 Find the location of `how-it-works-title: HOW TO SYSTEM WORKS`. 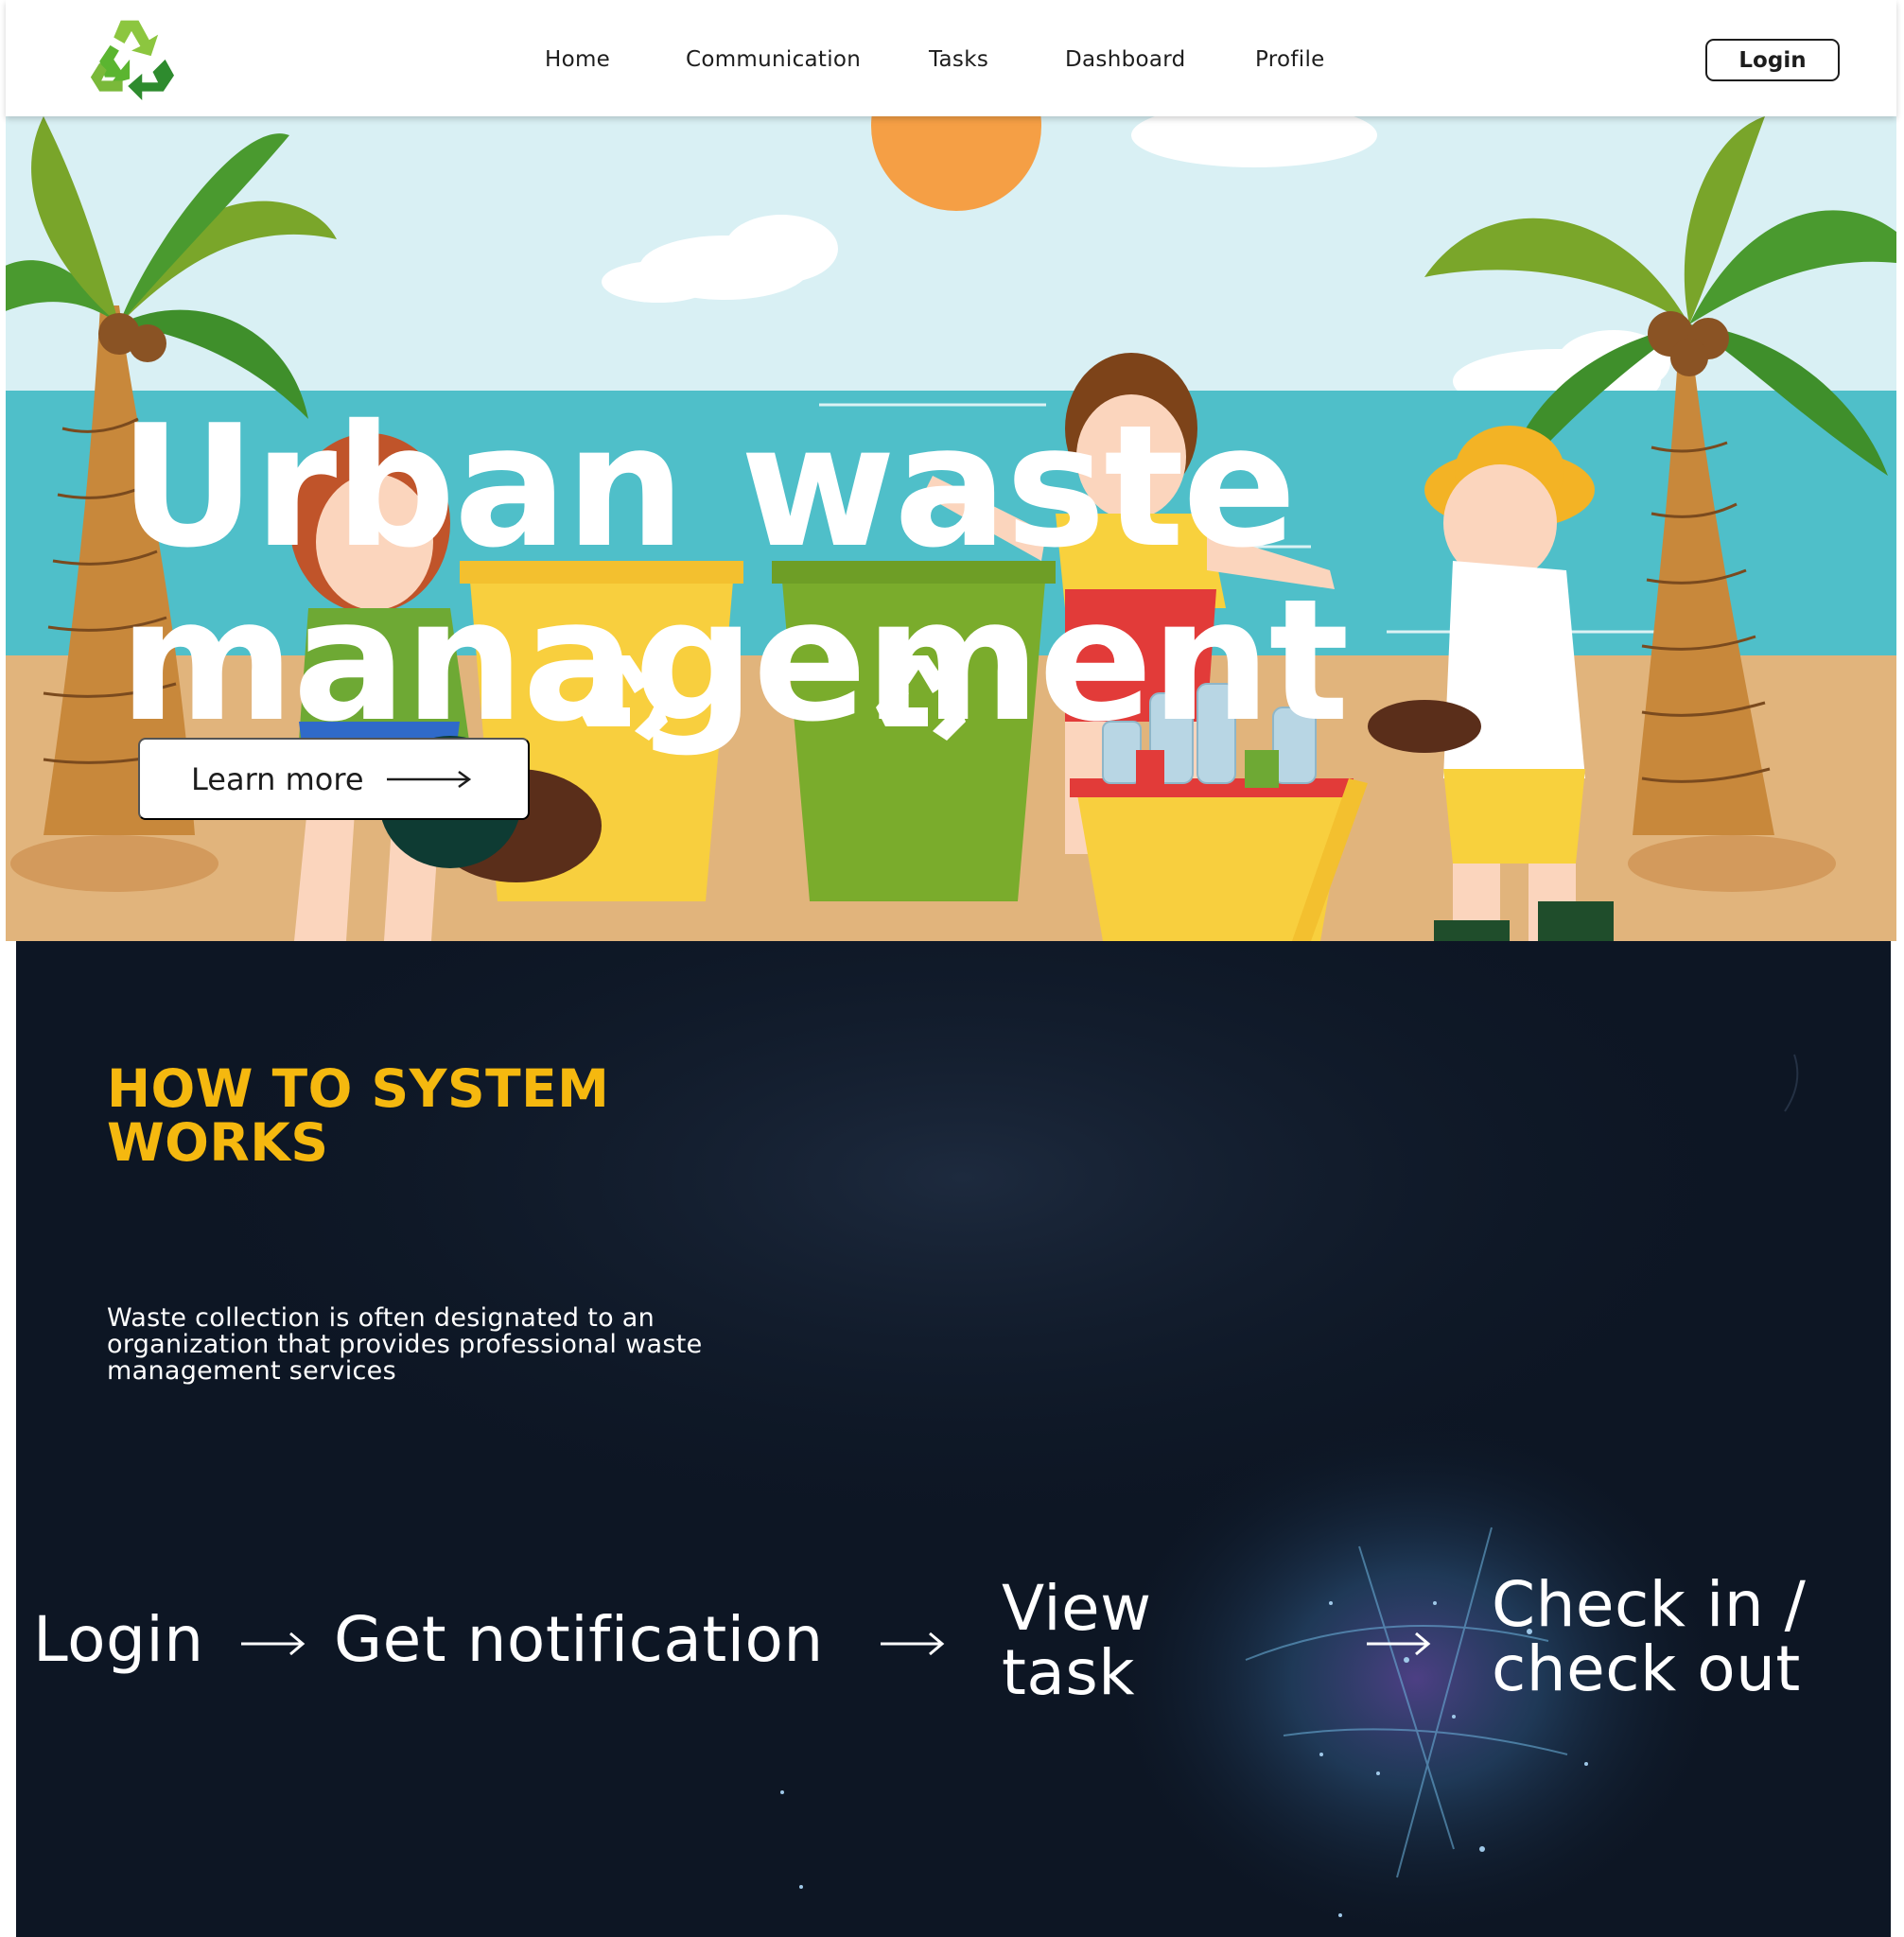

how-it-works-title: HOW TO SYSTEM WORKS is located at coordinates (358, 1116).